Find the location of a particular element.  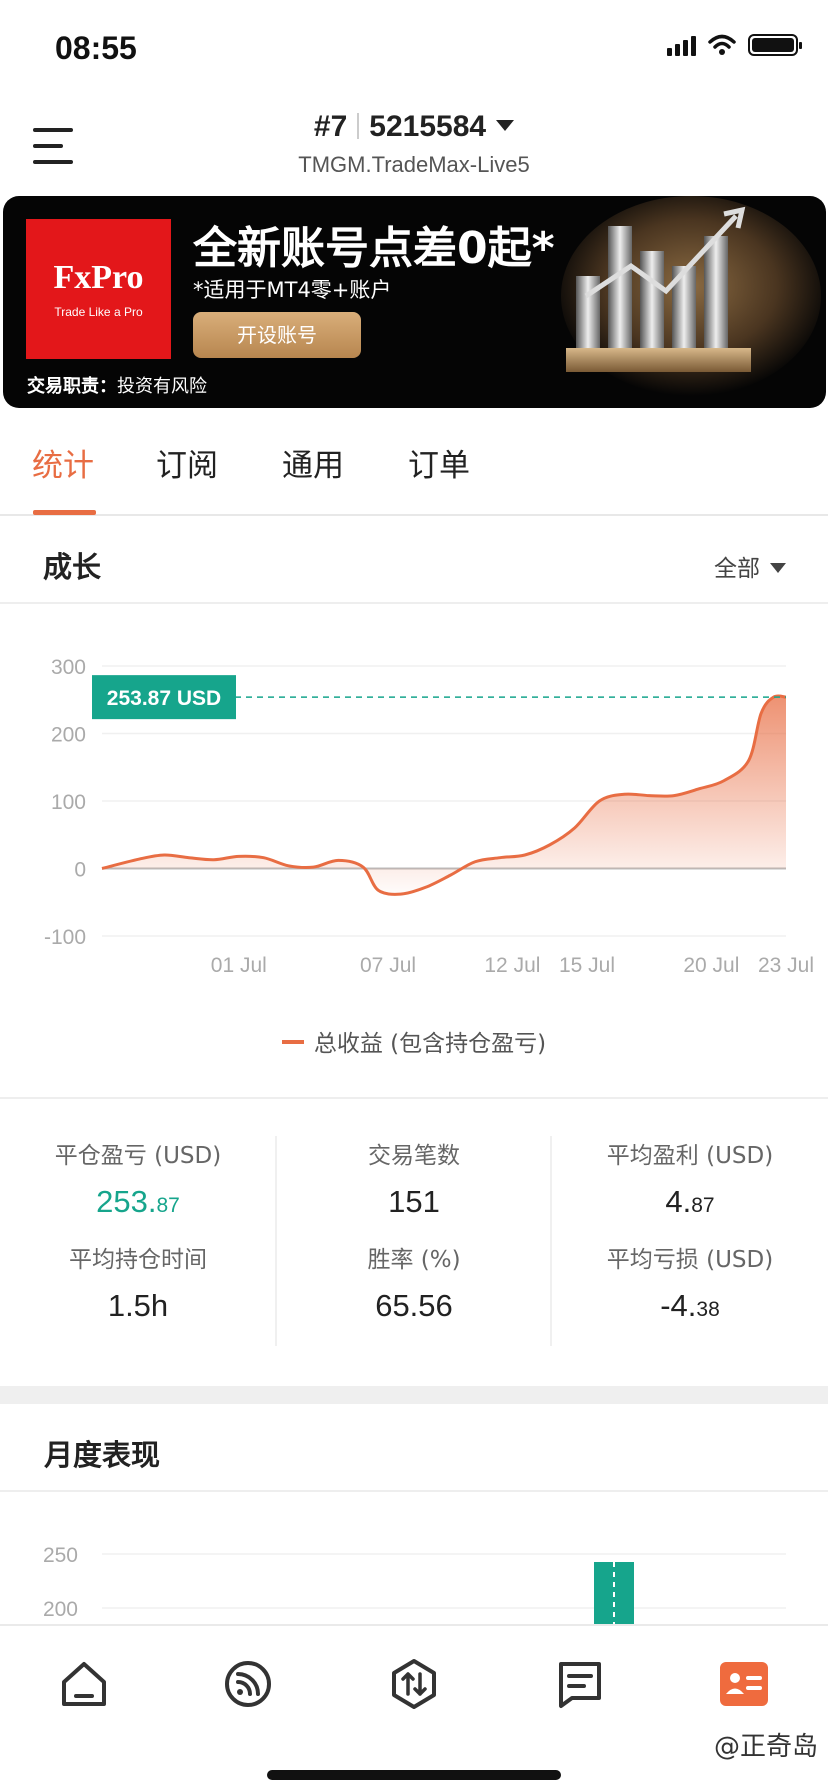

growth-section-header: 成长 全部 is located at coordinates (414, 560).